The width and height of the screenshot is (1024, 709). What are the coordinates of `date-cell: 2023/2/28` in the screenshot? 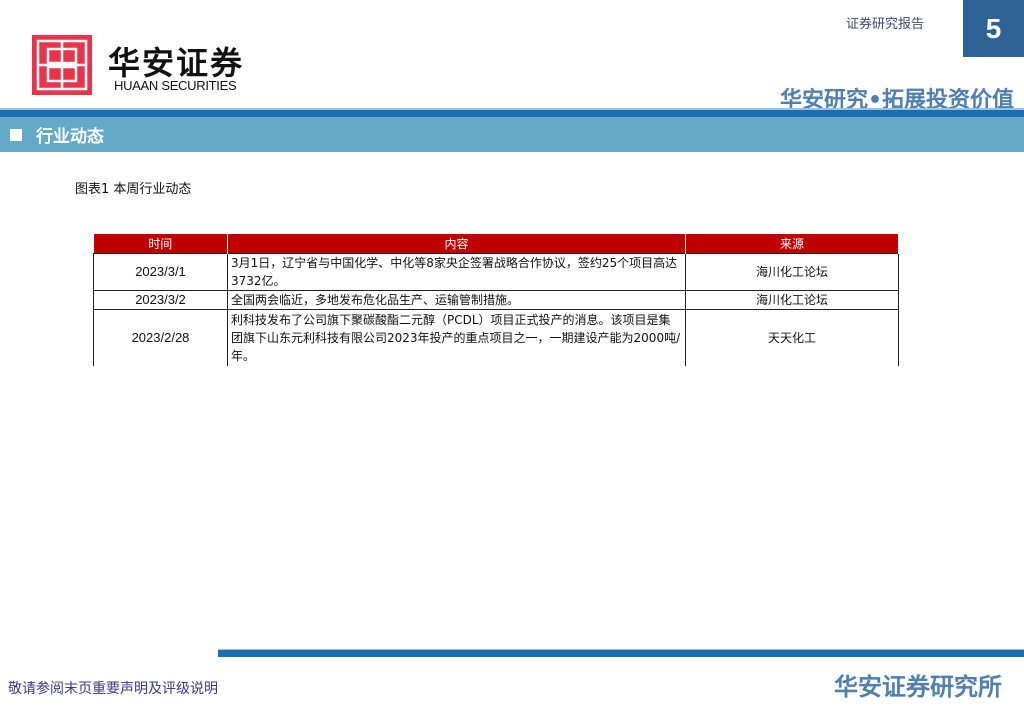 It's located at (160, 337).